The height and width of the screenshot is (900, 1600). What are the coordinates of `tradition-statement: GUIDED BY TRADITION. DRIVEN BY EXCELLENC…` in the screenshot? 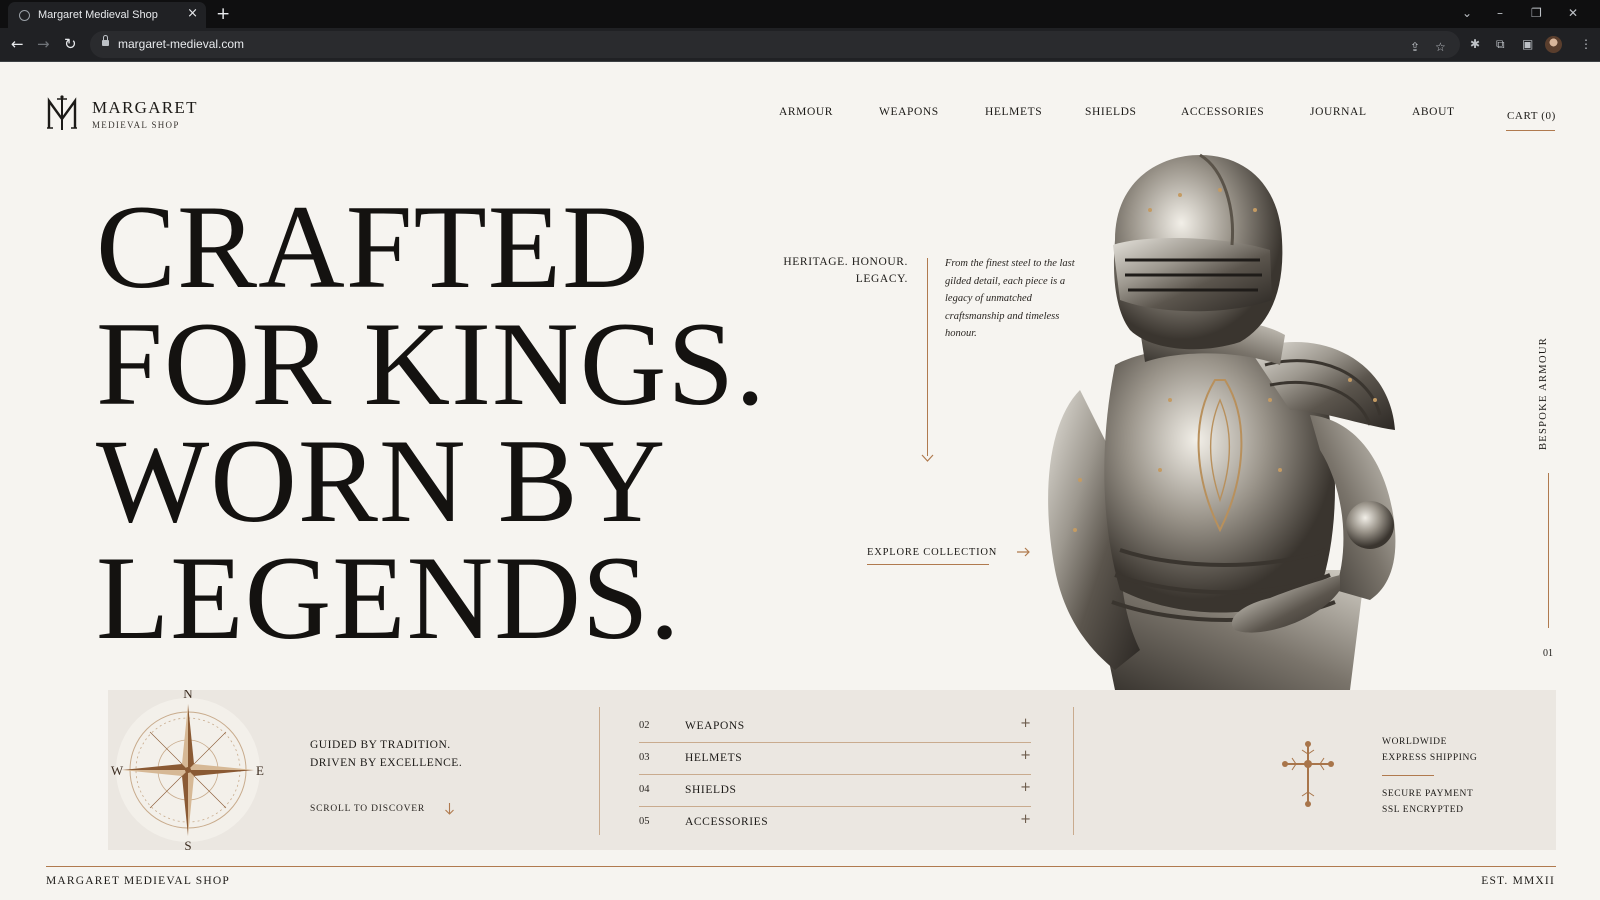 It's located at (386, 754).